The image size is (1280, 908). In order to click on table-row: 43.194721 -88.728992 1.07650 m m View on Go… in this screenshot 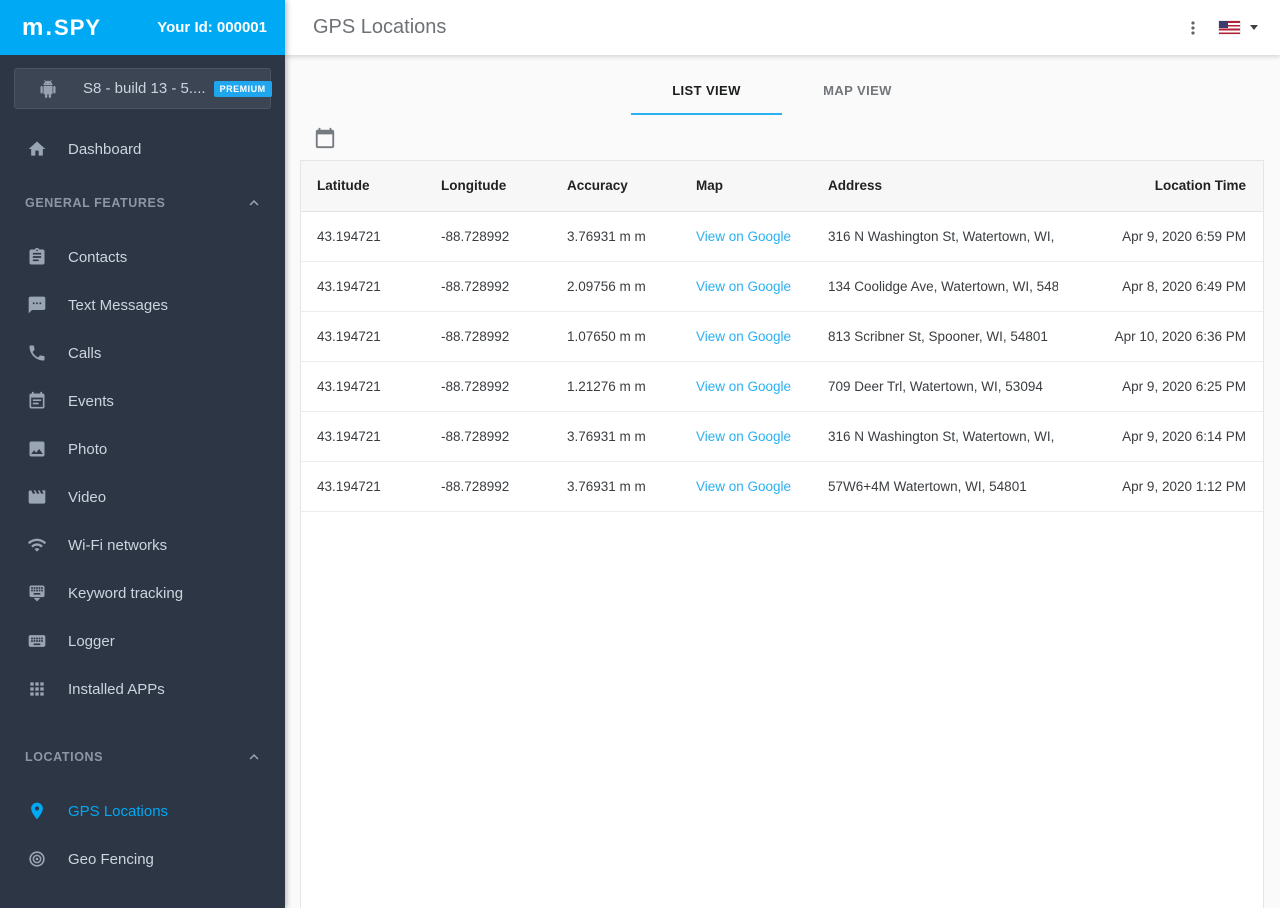, I will do `click(782, 336)`.